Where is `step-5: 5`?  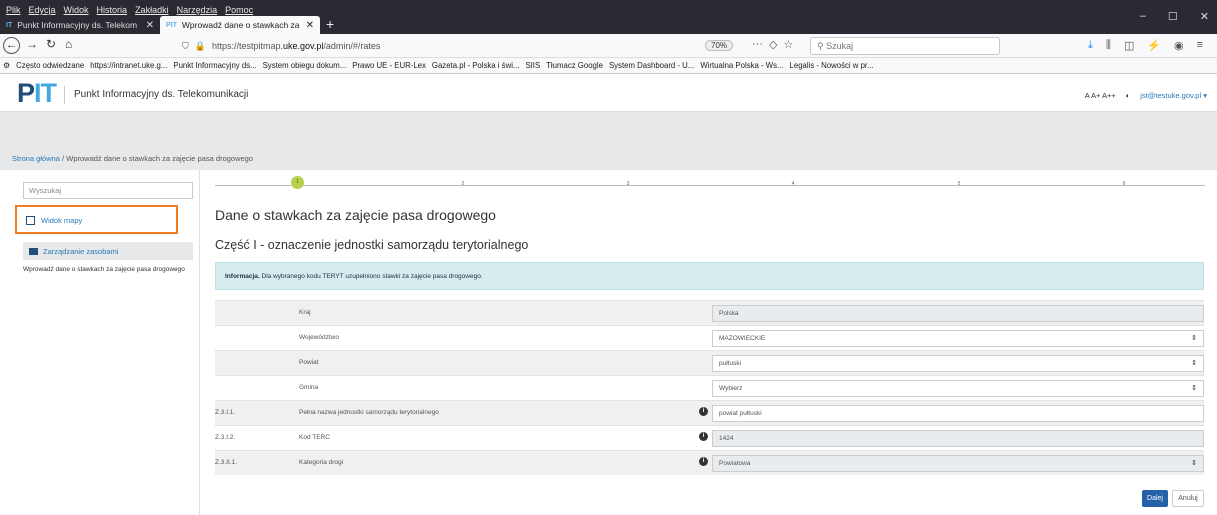 step-5: 5 is located at coordinates (959, 184).